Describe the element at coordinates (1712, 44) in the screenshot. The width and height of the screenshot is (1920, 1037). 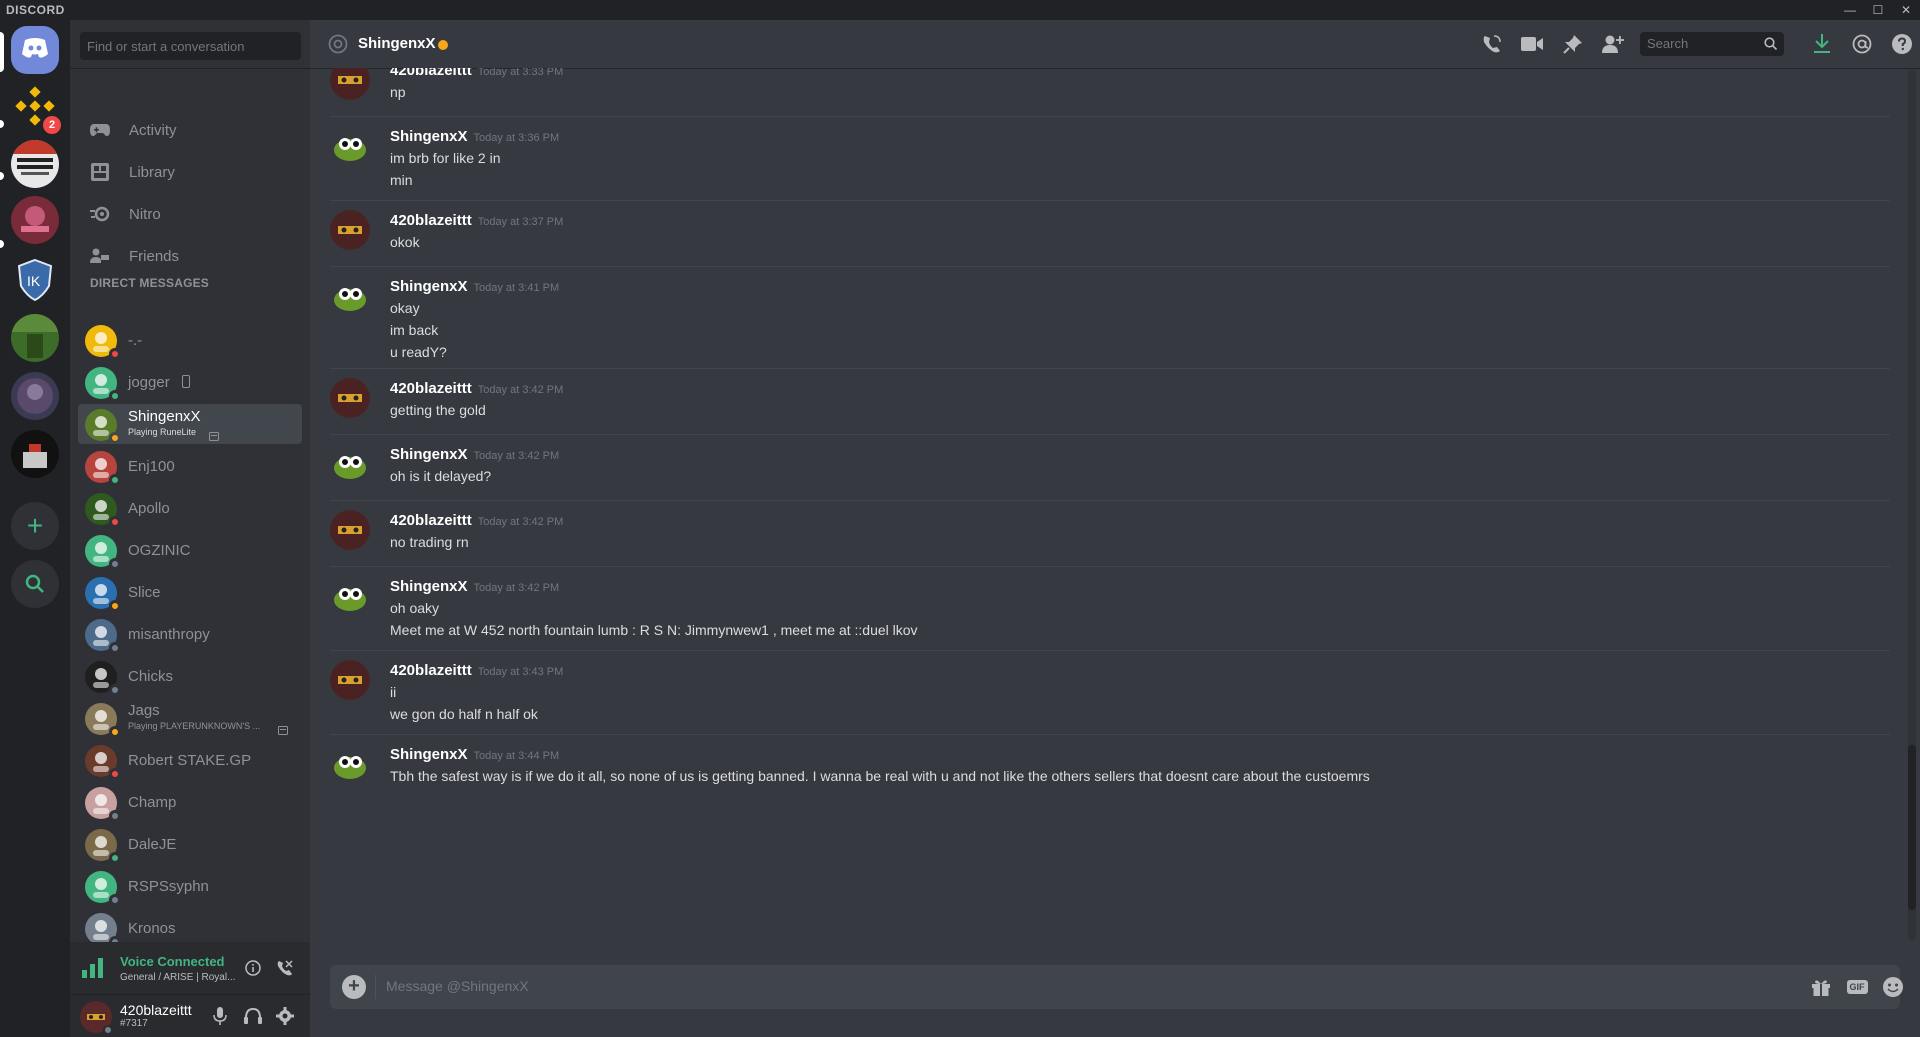
I see `search-input: Search` at that location.